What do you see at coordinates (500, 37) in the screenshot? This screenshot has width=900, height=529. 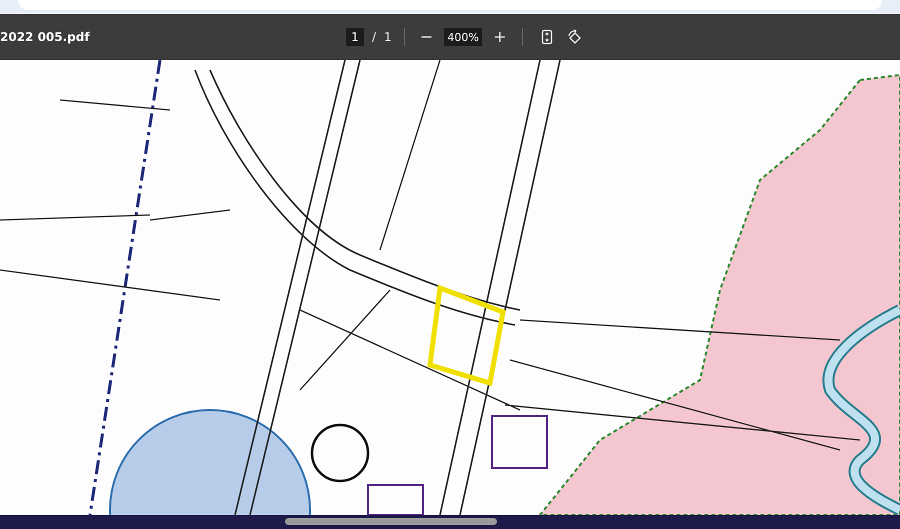 I see `zoom-in-button: +` at bounding box center [500, 37].